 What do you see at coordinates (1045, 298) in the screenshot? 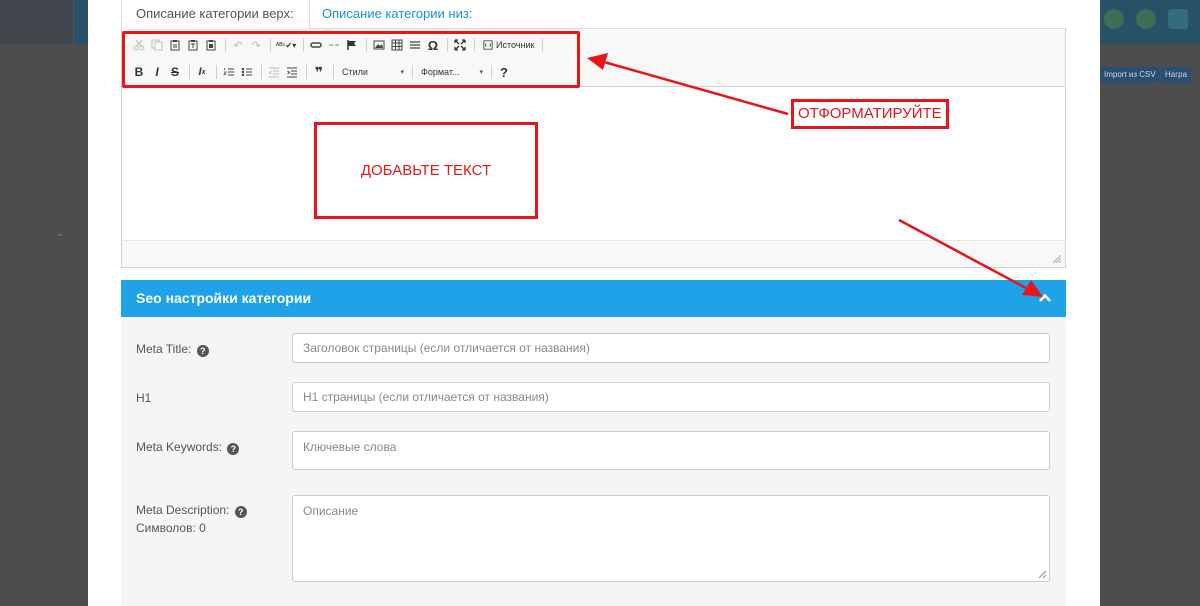
I see `chevron-up-icon` at bounding box center [1045, 298].